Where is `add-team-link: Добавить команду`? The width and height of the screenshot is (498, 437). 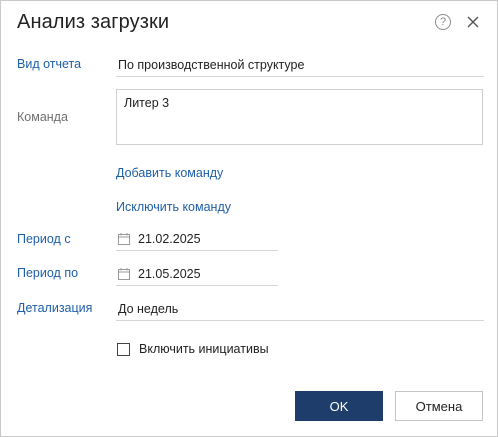
add-team-link: Добавить команду is located at coordinates (169, 173).